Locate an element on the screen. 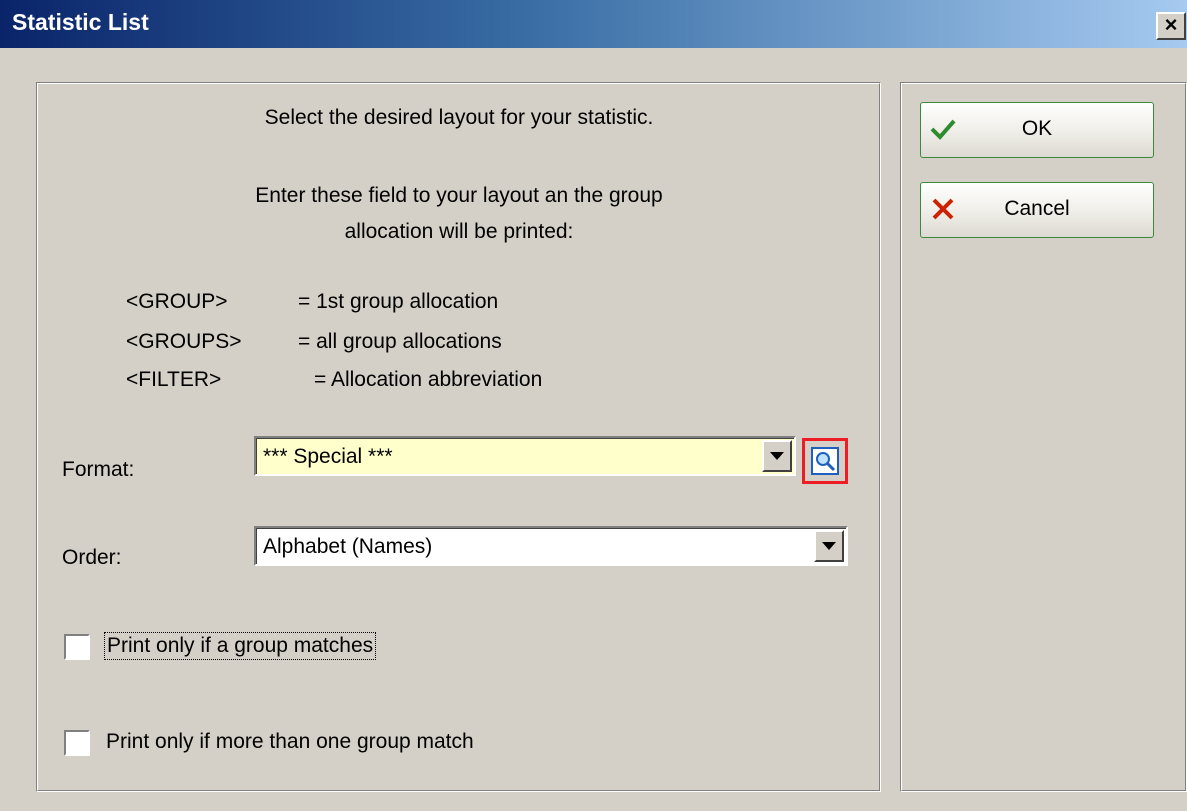 The image size is (1187, 811). group-matches-label: Print only if a group matches is located at coordinates (240, 646).